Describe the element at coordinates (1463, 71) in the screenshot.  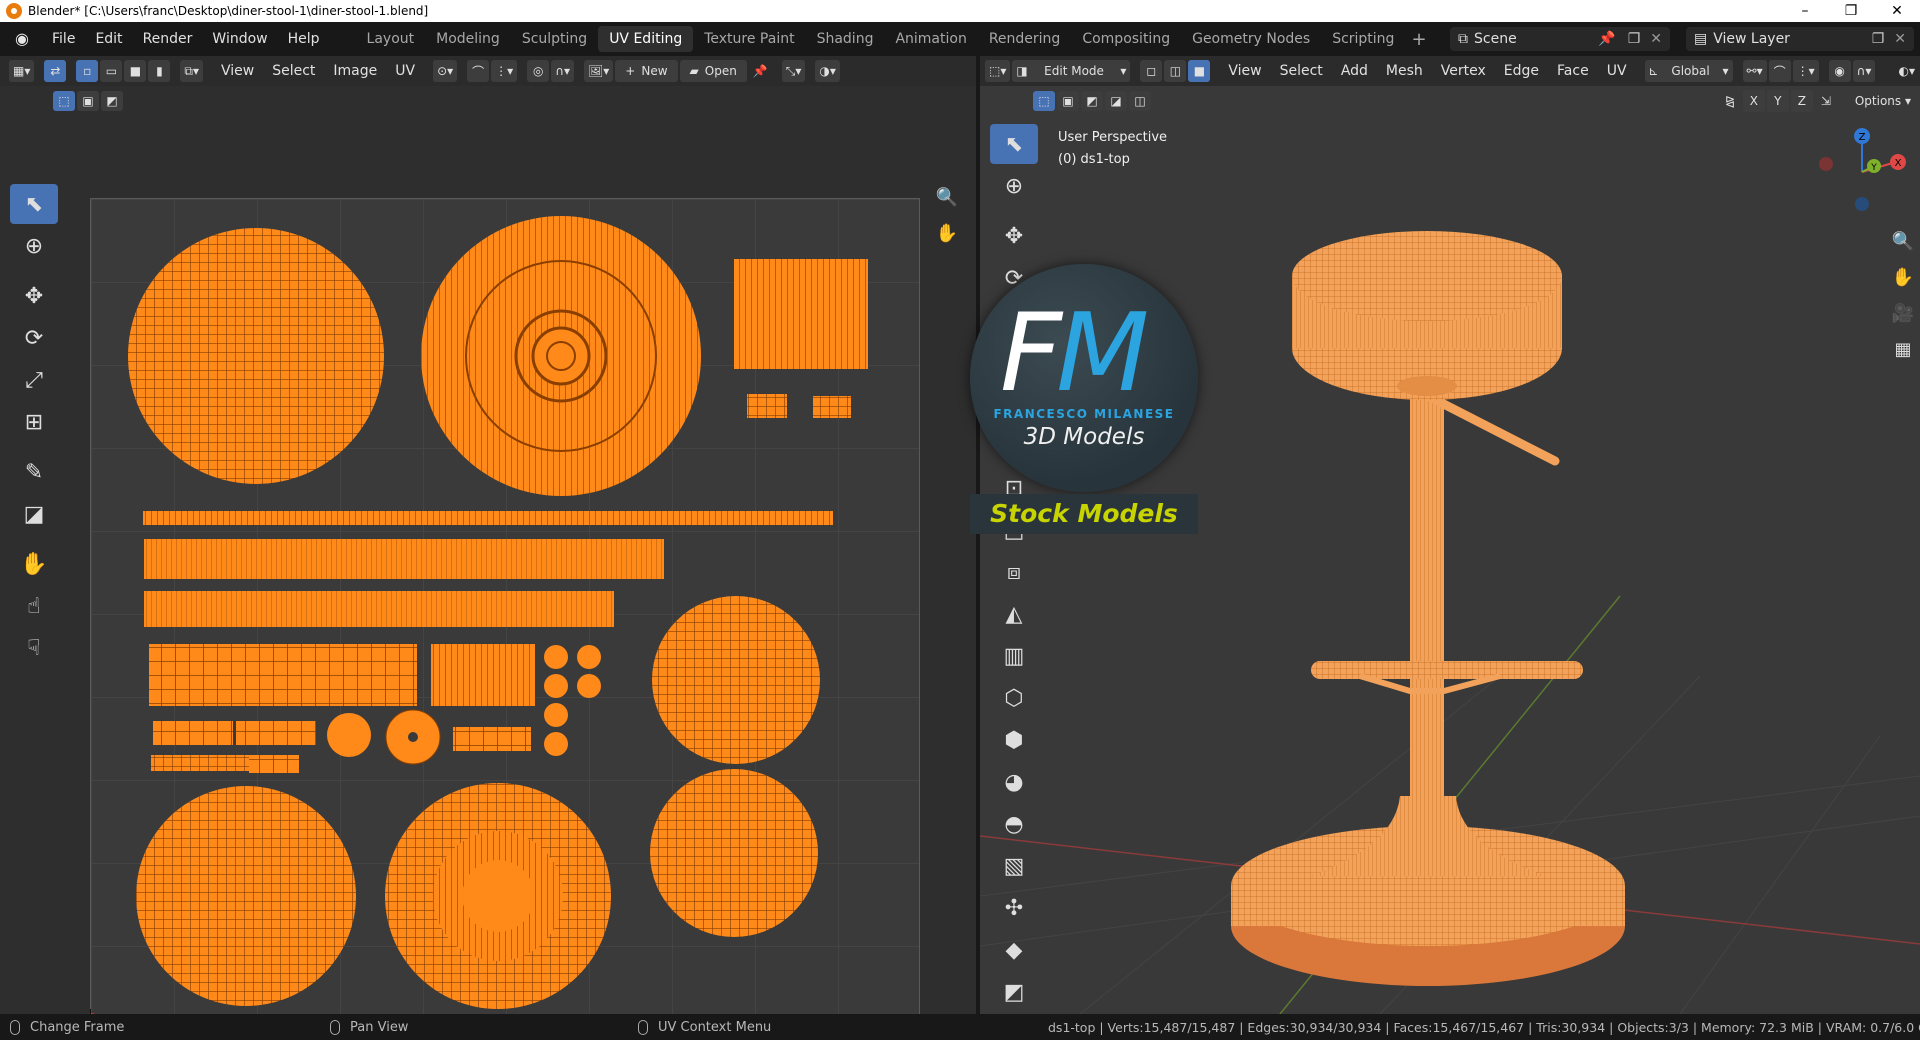
I see `viewport-menu-vertex: Vertex` at that location.